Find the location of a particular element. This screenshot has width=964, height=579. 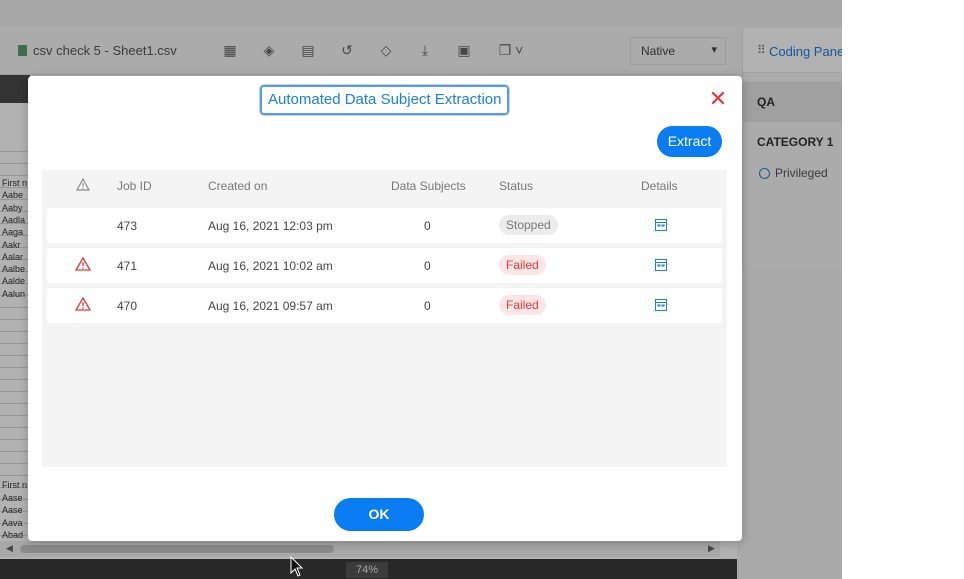

created-on-cell: Aug 16, 2021 10:02 am is located at coordinates (270, 266).